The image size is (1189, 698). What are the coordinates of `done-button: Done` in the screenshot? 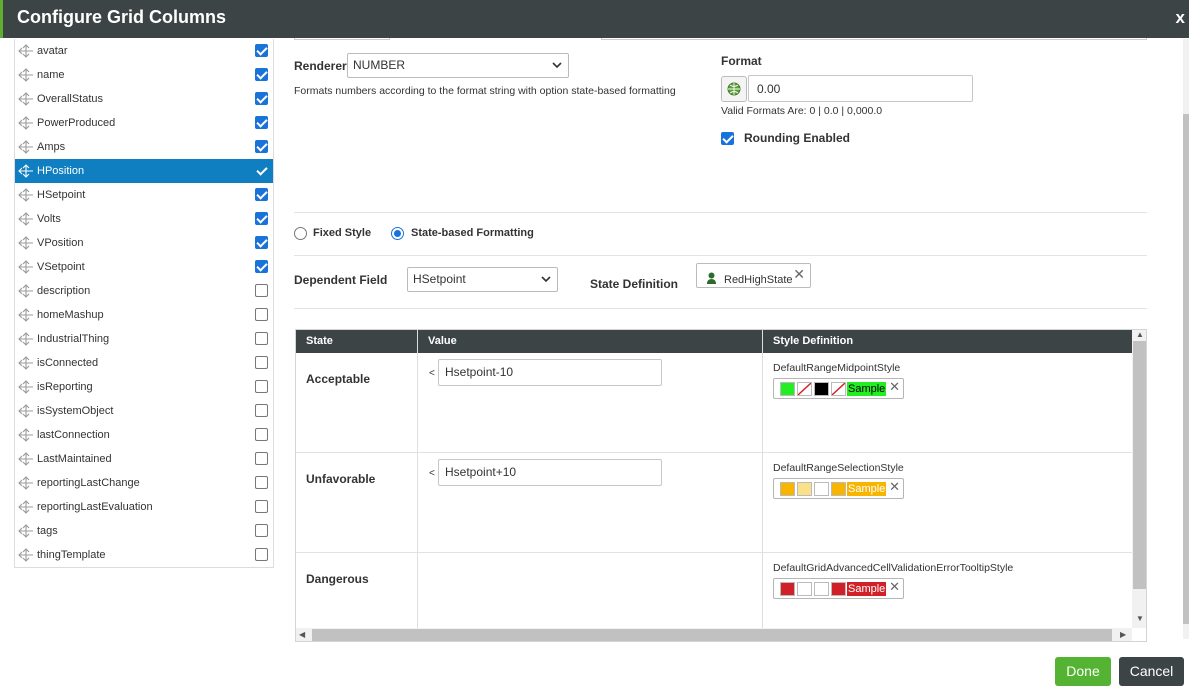 It's located at (1083, 671).